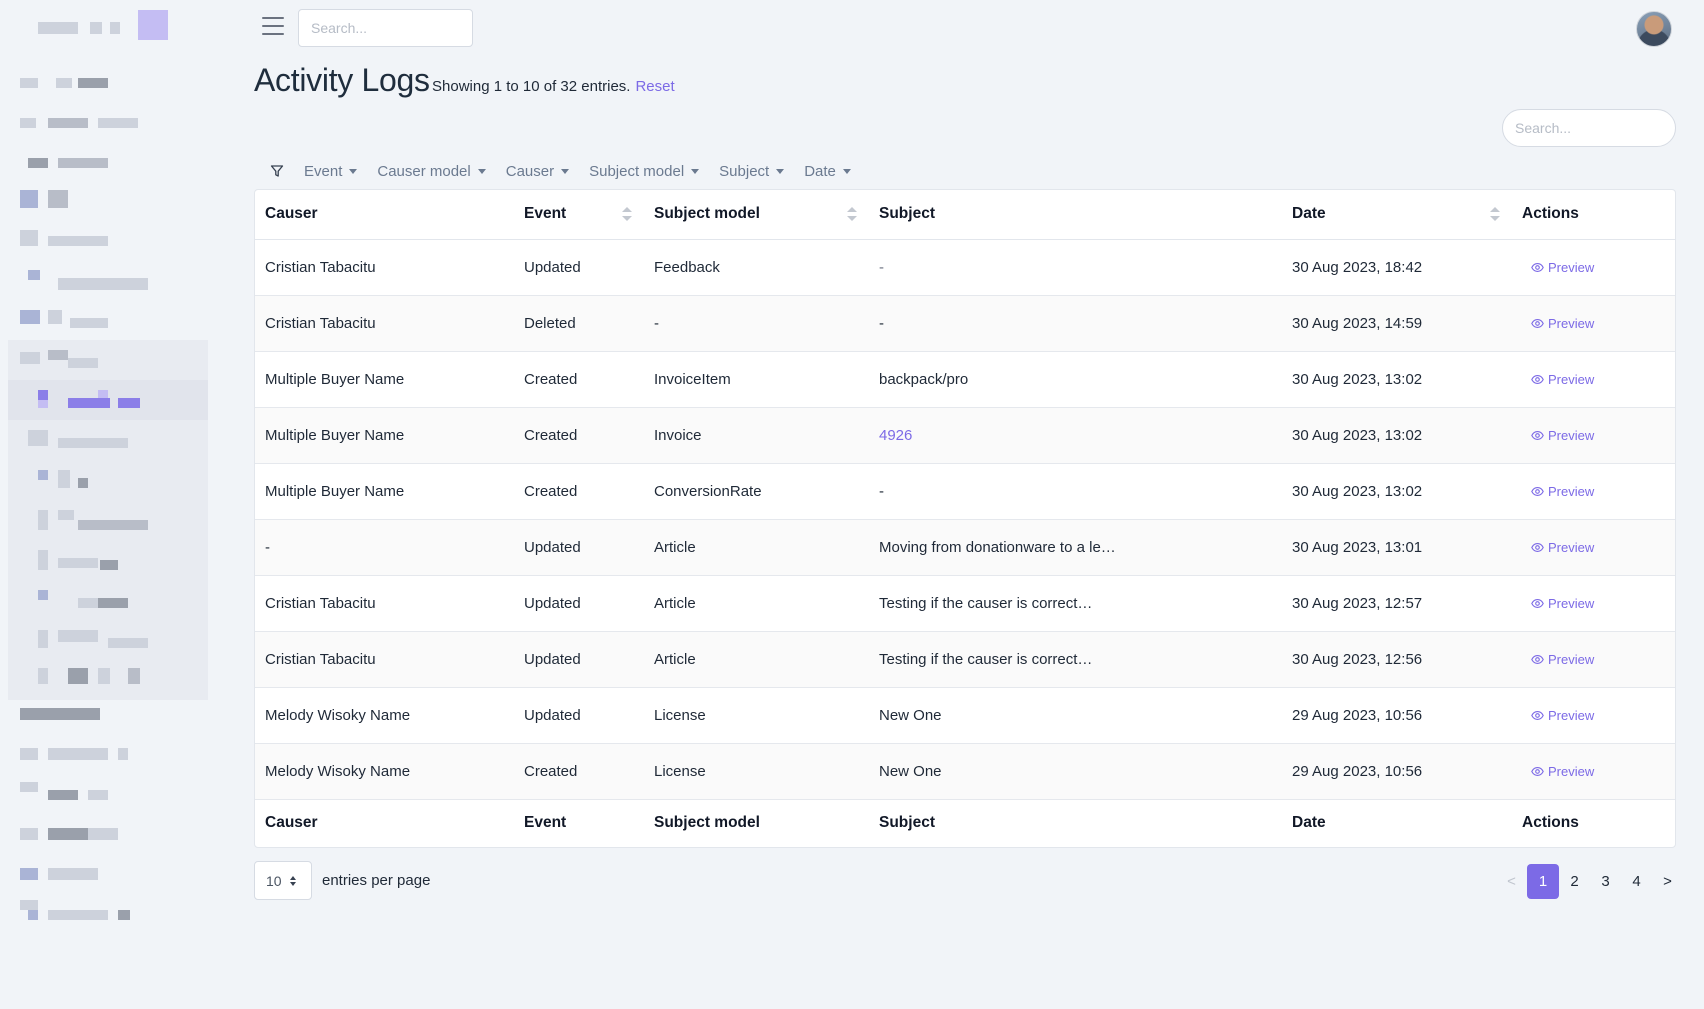 The height and width of the screenshot is (1009, 1704). I want to click on cell-subject-model: License, so click(756, 771).